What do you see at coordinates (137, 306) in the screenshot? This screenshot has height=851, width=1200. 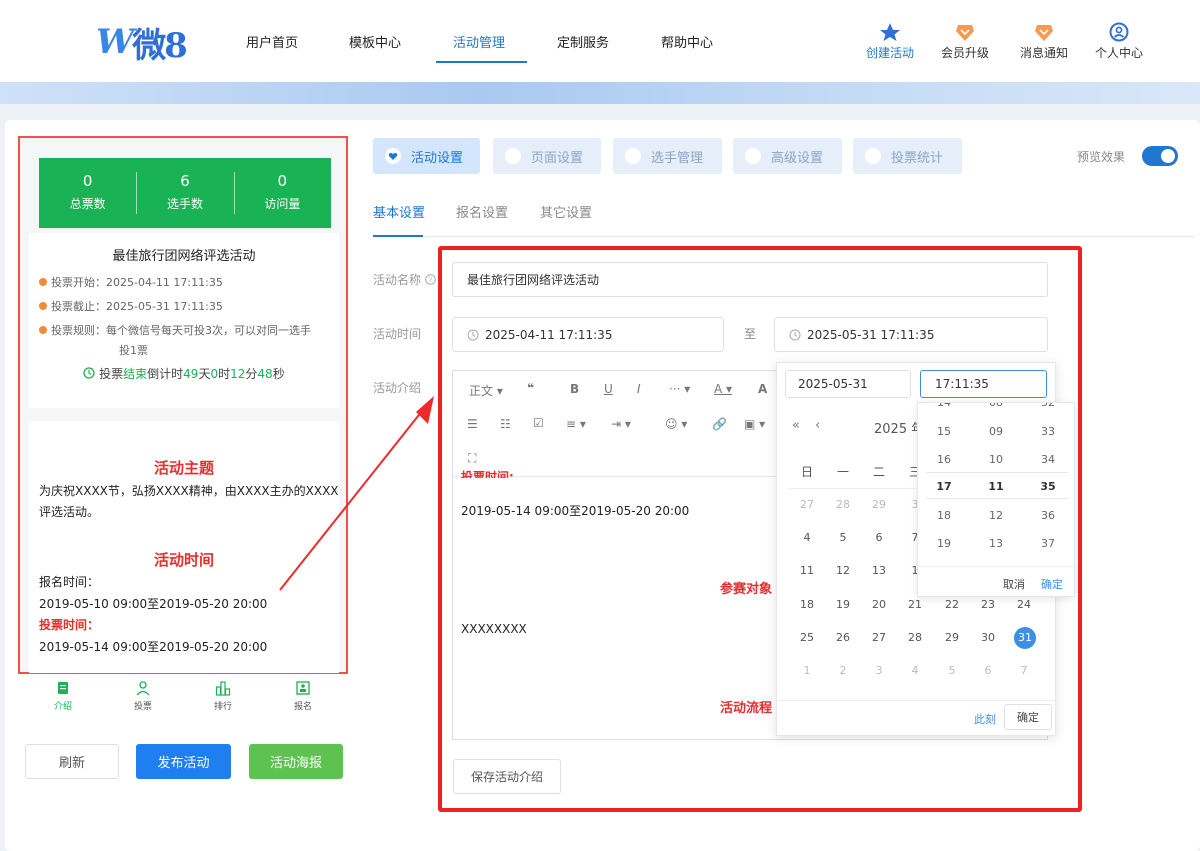 I see `vote-end-text: 投票截止：2025-05-31 17:11:35` at bounding box center [137, 306].